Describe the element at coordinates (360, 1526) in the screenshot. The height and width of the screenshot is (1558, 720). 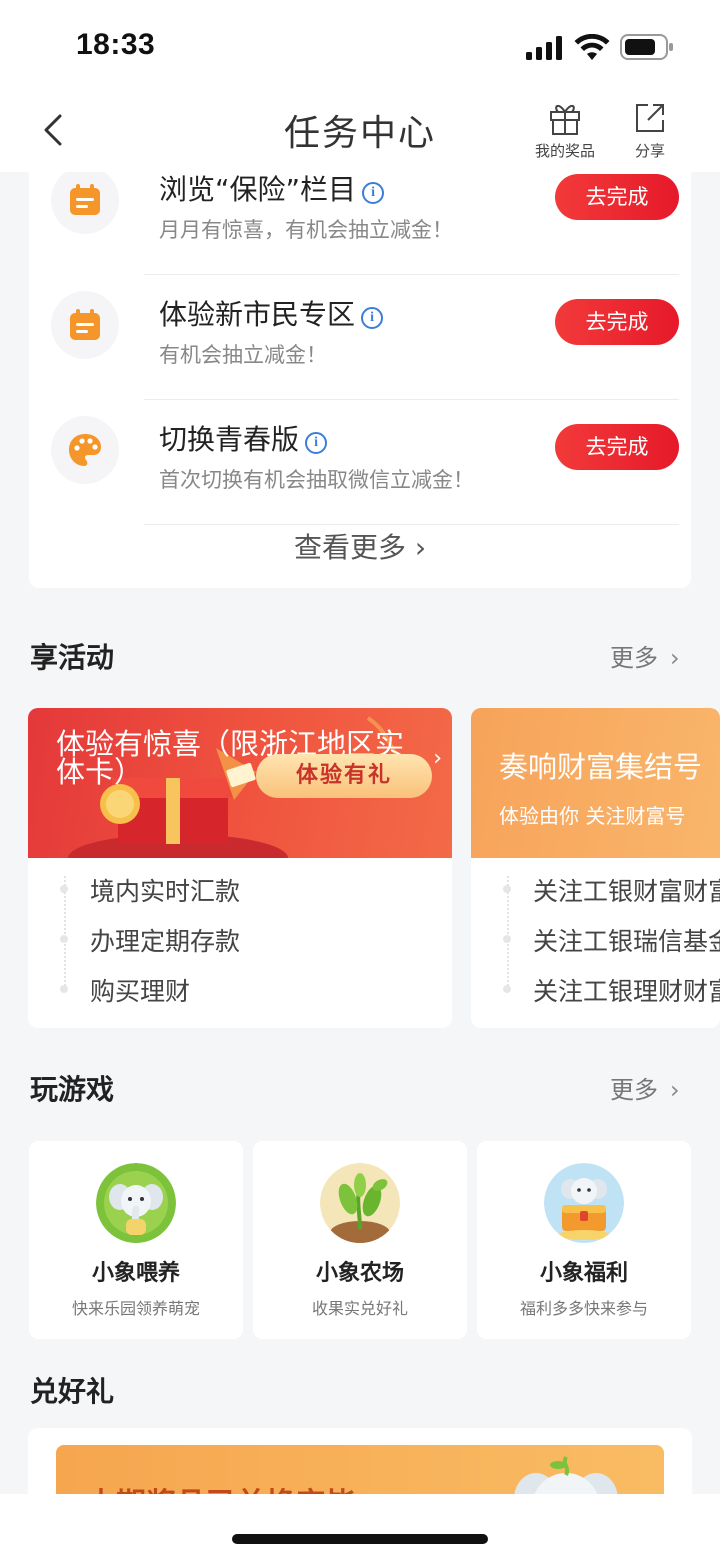
I see `home-indicator-bar` at that location.